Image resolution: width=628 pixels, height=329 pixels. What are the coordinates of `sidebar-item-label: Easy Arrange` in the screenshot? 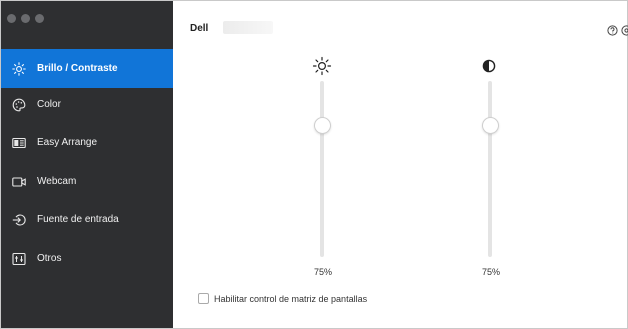 It's located at (67, 142).